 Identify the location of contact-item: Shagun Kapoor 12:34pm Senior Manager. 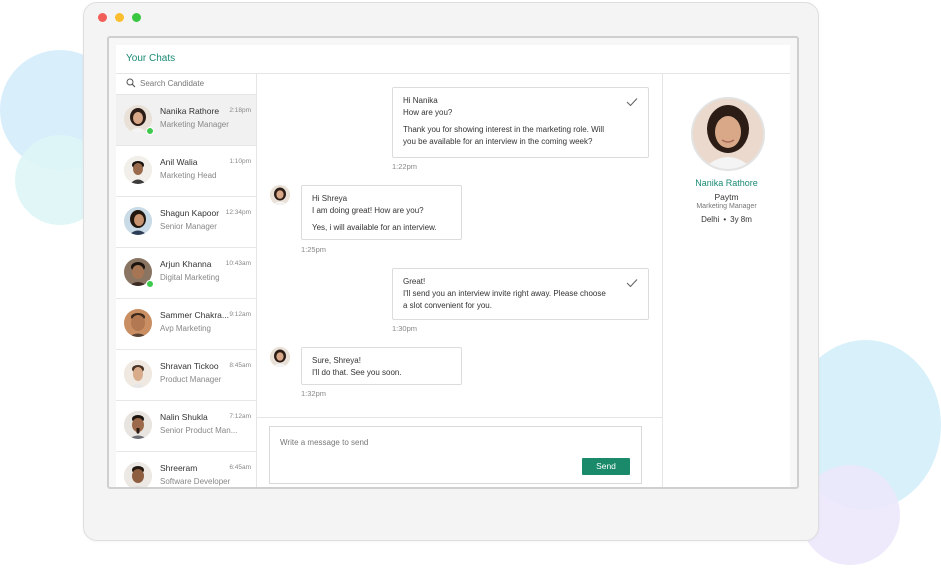
(186, 222).